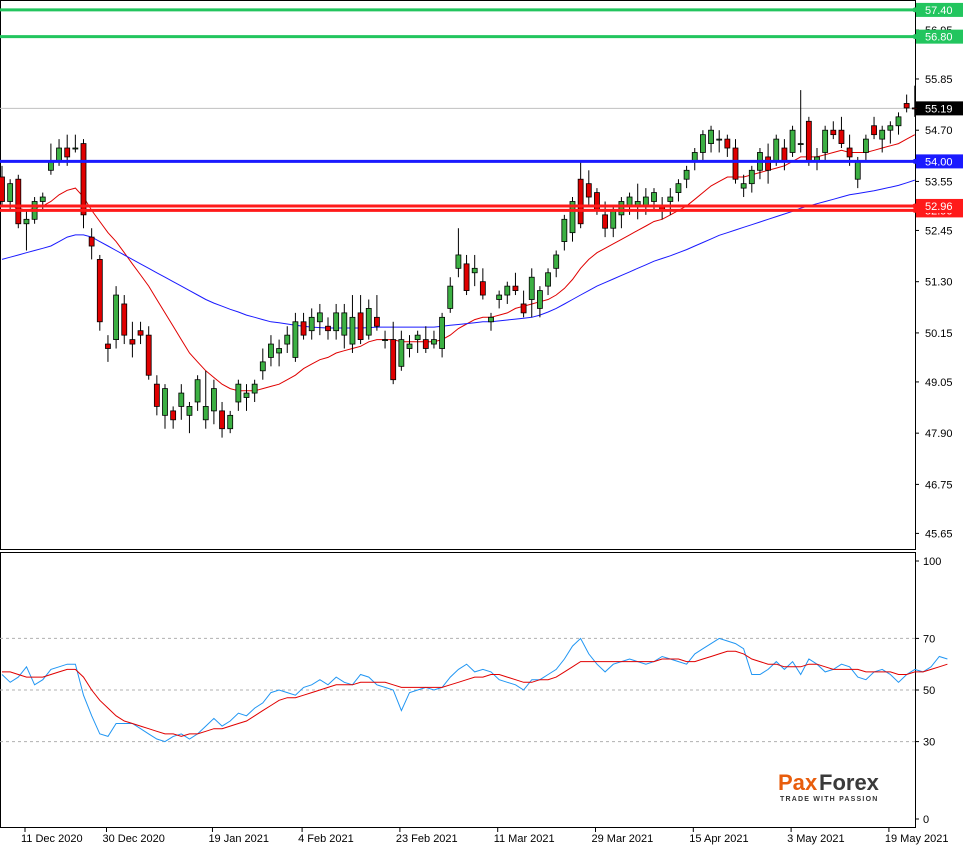  Describe the element at coordinates (939, 11) in the screenshot. I see `level-label: 57.40` at that location.